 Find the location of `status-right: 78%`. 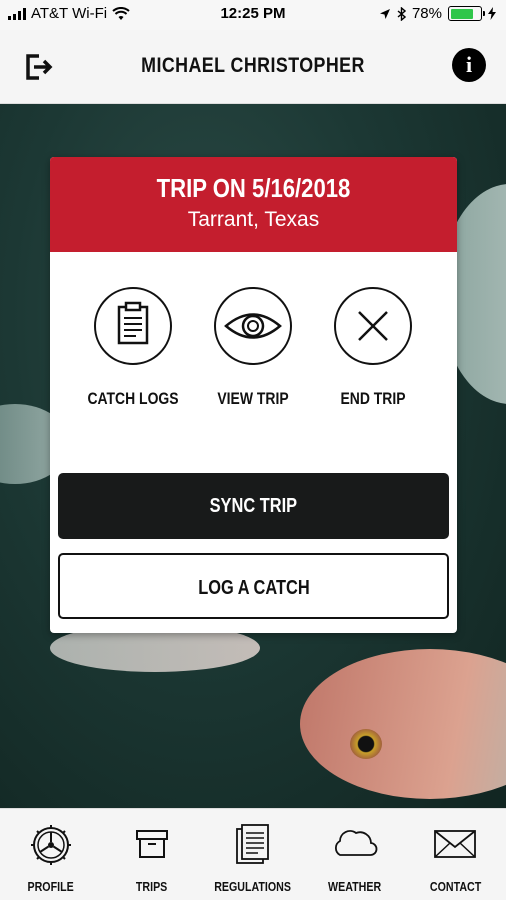

status-right: 78% is located at coordinates (437, 13).